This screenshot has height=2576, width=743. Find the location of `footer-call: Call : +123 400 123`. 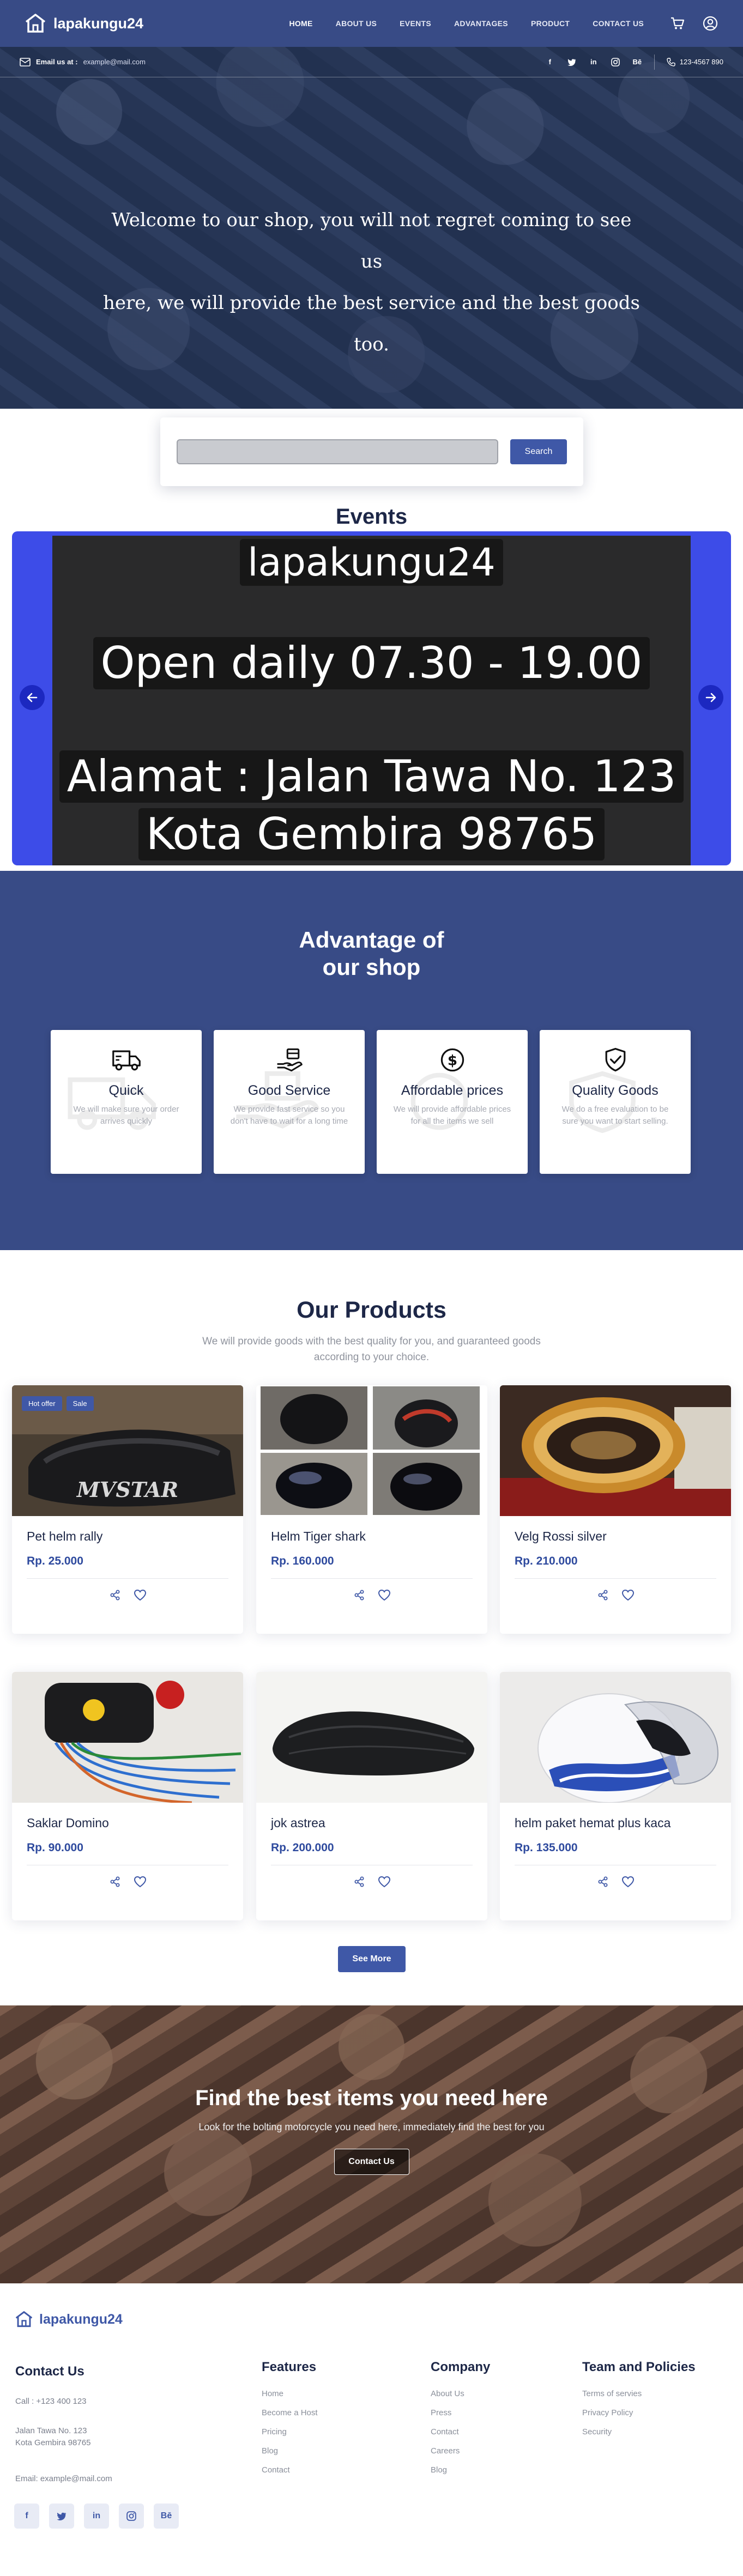

footer-call: Call : +123 400 123 is located at coordinates (51, 2401).